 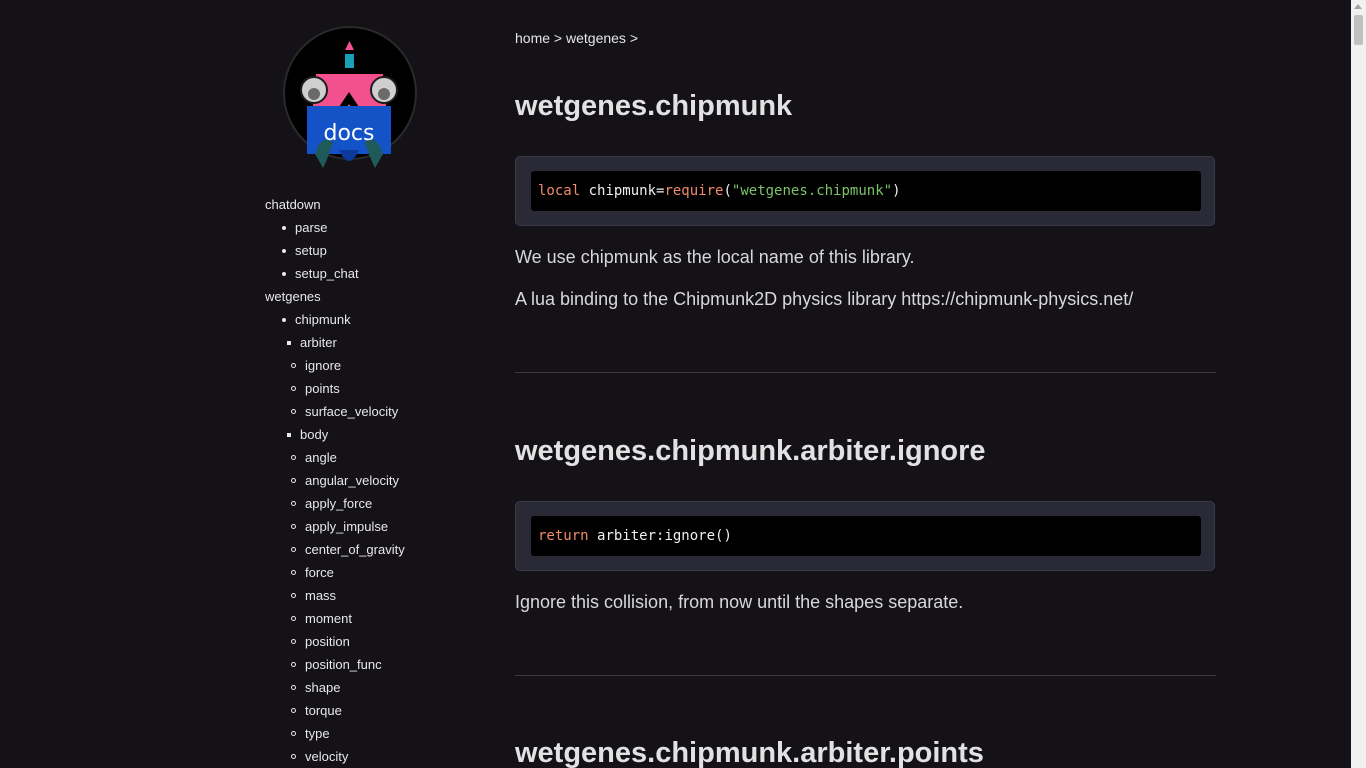 I want to click on nav-row: velocity, so click(x=335, y=756).